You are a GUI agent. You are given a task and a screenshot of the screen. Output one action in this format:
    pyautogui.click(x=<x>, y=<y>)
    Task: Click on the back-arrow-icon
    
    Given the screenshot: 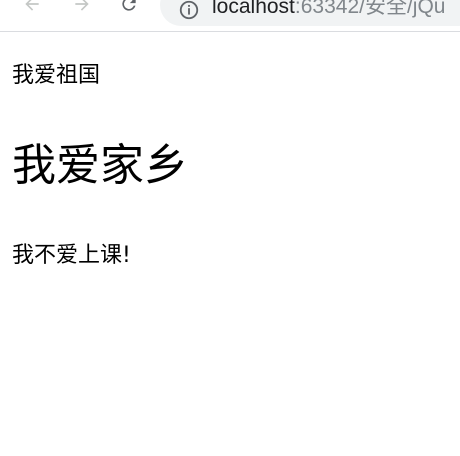 What is the action you would take?
    pyautogui.click(x=32, y=5)
    